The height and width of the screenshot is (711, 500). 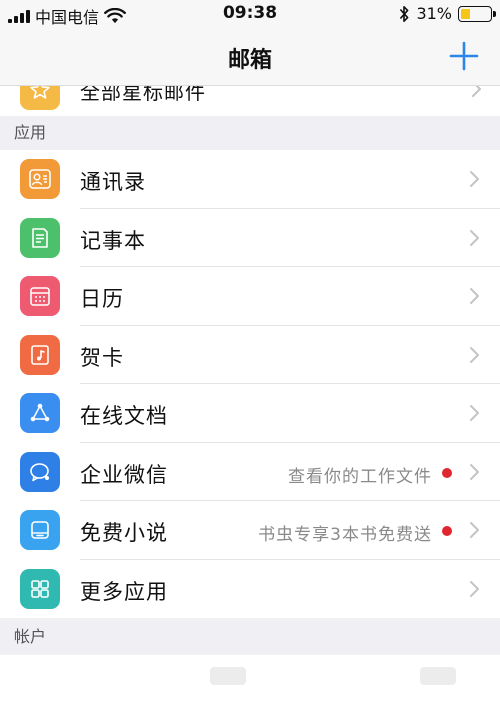 What do you see at coordinates (40, 354) in the screenshot?
I see `greeting-card-icon` at bounding box center [40, 354].